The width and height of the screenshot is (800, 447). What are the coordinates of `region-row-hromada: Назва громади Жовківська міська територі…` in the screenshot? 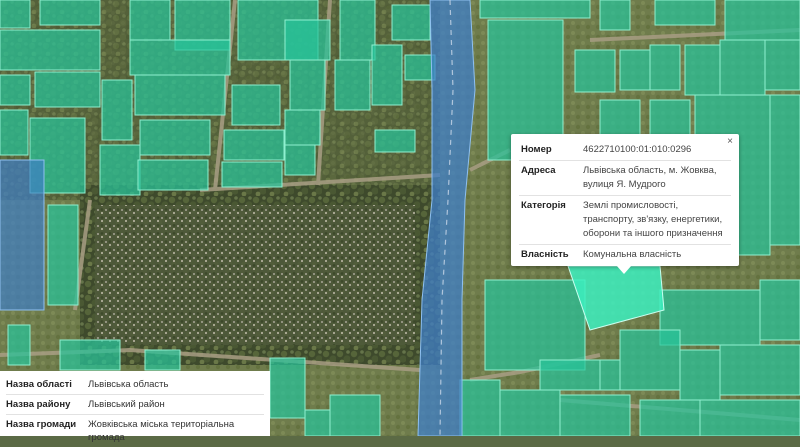 It's located at (135, 431).